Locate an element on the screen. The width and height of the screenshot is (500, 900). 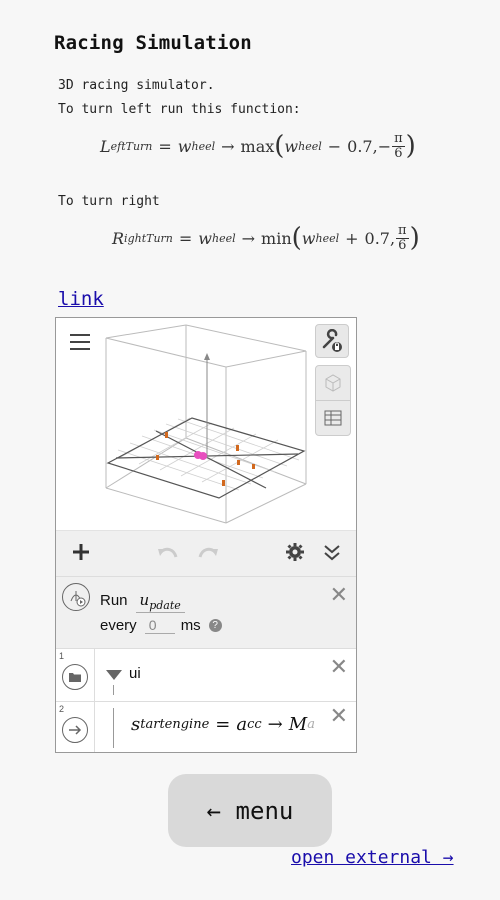
wrench-lock-icon is located at coordinates (332, 341).